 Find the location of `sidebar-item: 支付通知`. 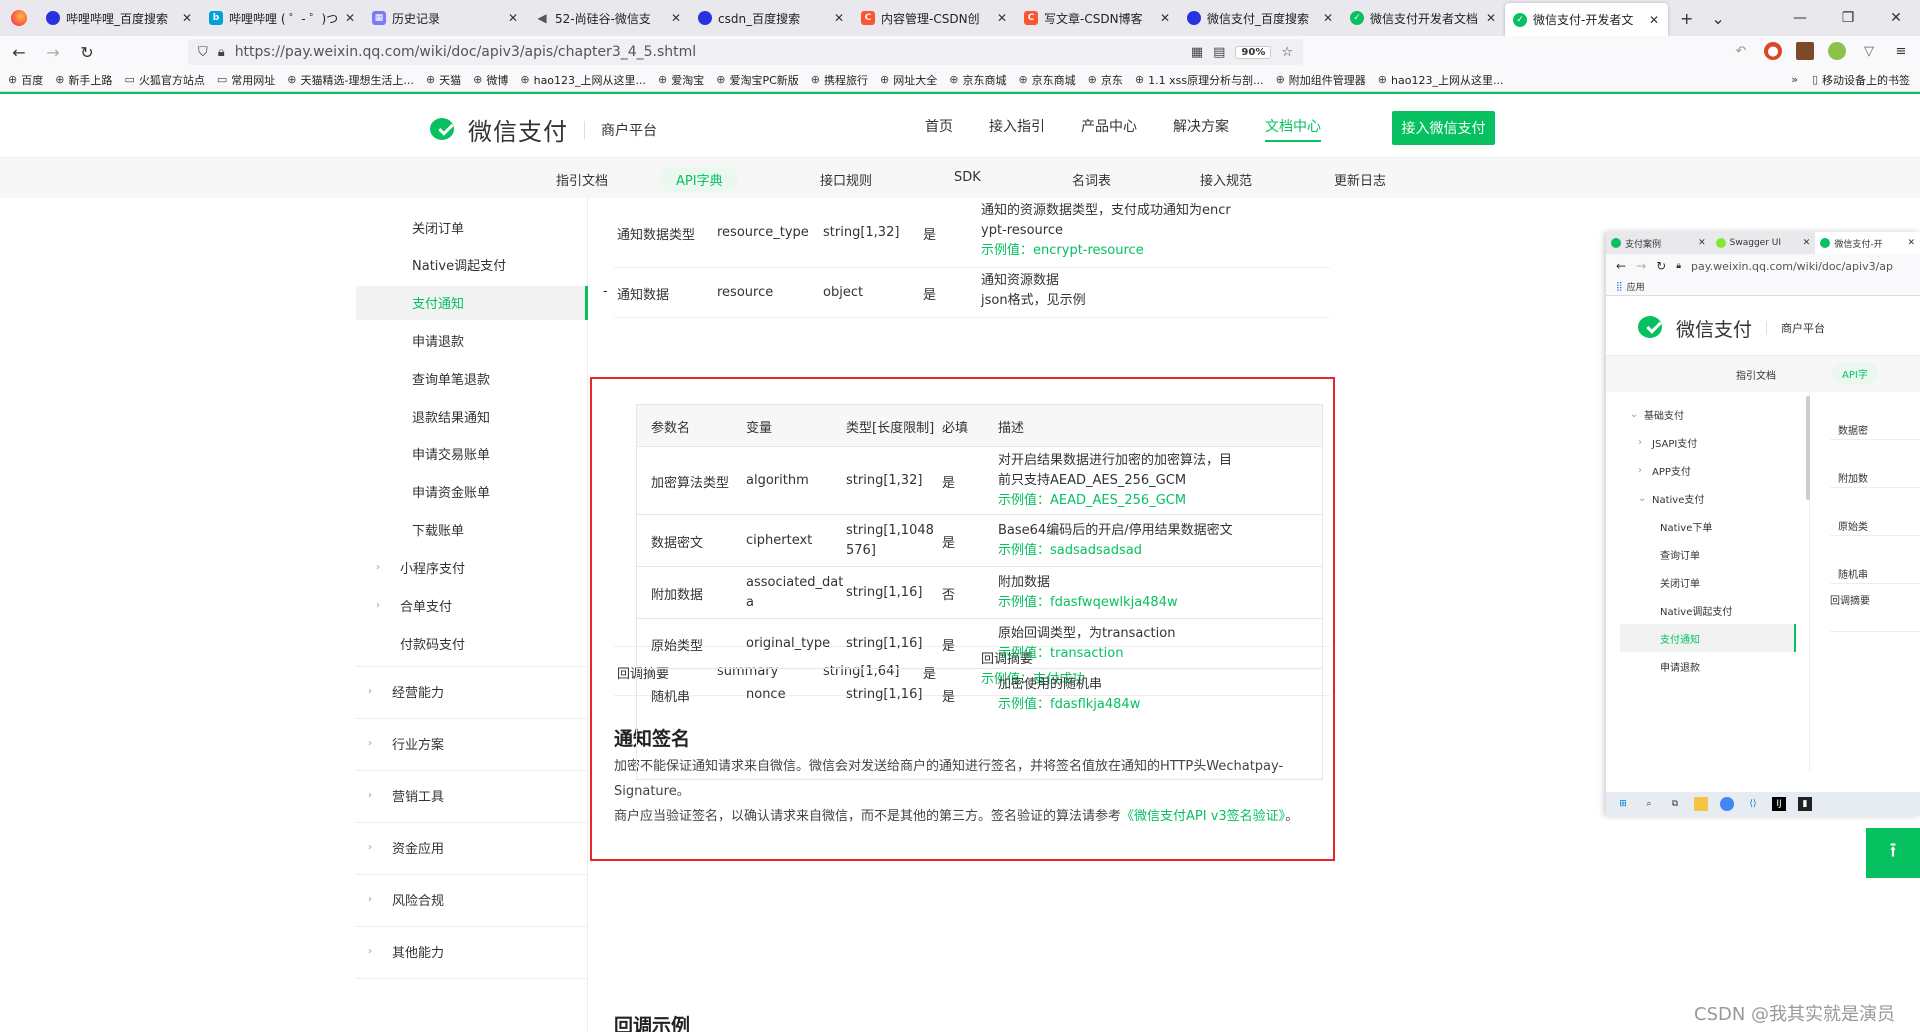

sidebar-item: 支付通知 is located at coordinates (472, 302).